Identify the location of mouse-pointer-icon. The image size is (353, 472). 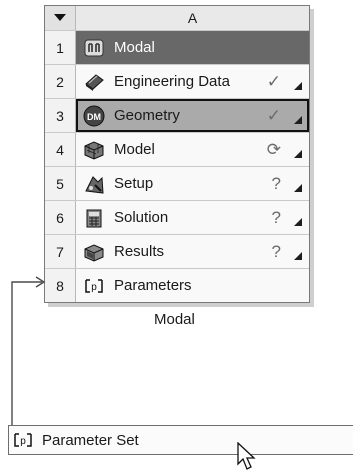
(246, 456).